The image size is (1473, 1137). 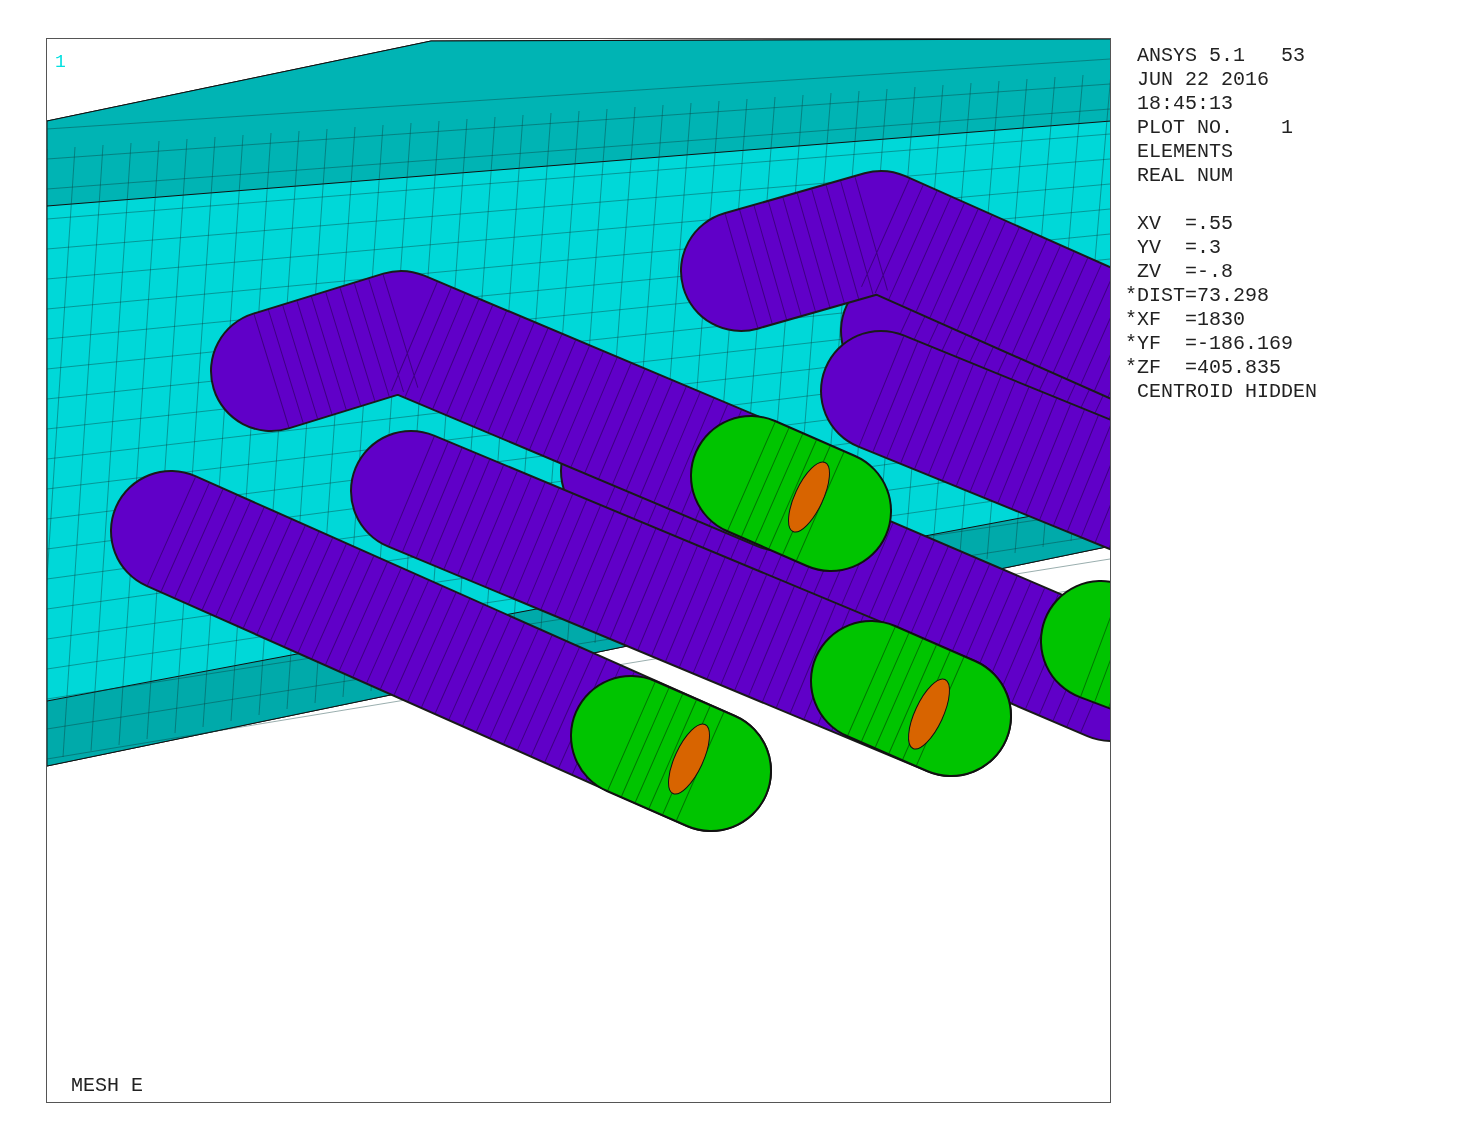 I want to click on legend-line: ELEMENTS, so click(x=1185, y=152).